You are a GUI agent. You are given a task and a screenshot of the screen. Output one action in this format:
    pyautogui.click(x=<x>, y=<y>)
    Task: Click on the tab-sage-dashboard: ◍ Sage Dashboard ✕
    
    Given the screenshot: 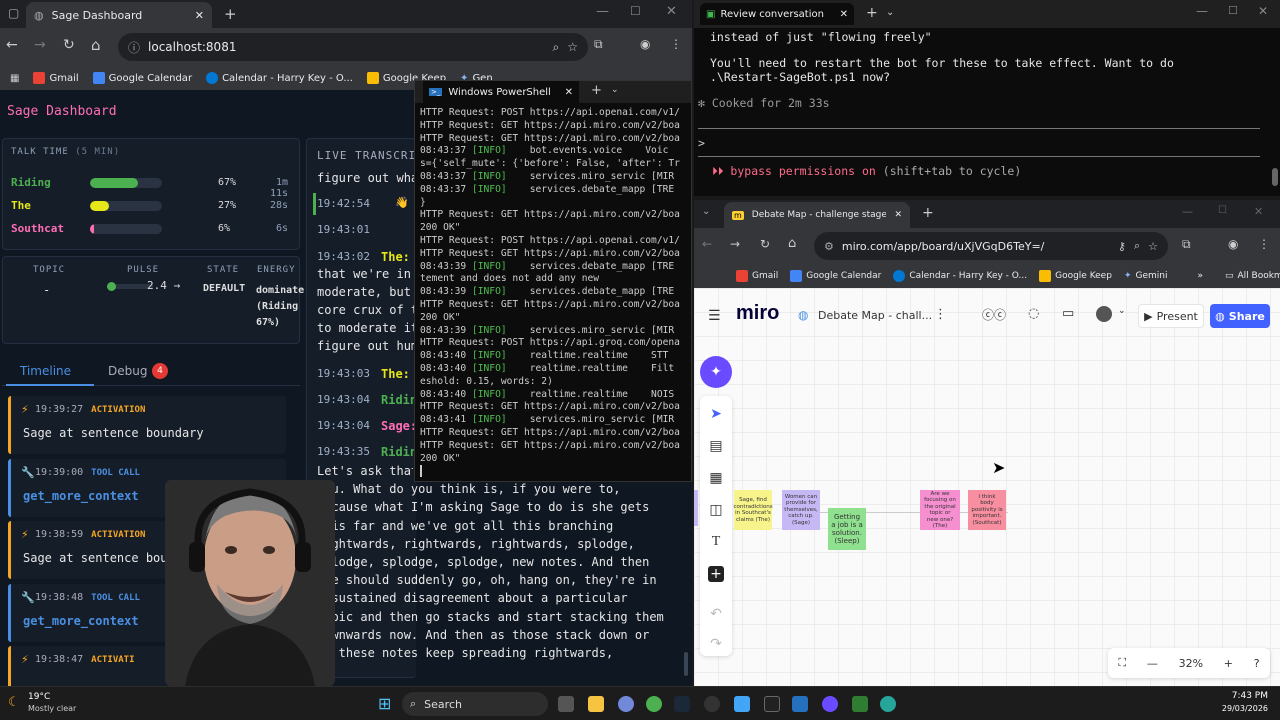 What is the action you would take?
    pyautogui.click(x=119, y=15)
    